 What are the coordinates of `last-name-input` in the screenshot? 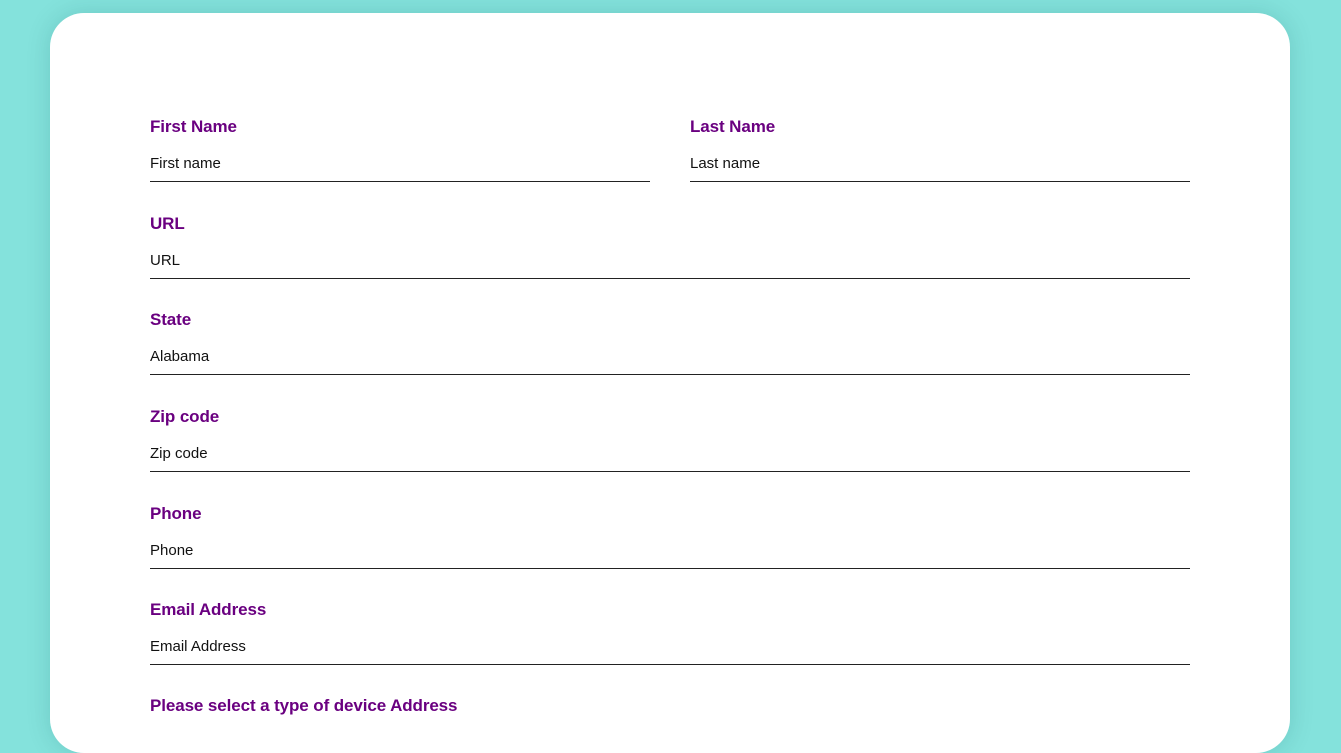 It's located at (940, 166).